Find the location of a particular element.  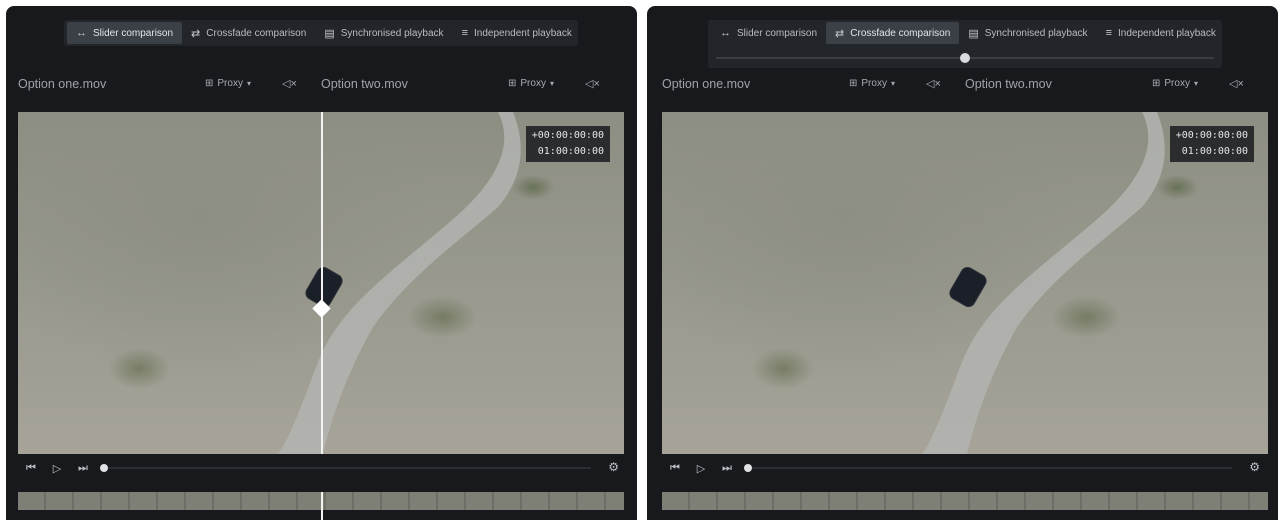

crossfade-slider is located at coordinates (965, 58).